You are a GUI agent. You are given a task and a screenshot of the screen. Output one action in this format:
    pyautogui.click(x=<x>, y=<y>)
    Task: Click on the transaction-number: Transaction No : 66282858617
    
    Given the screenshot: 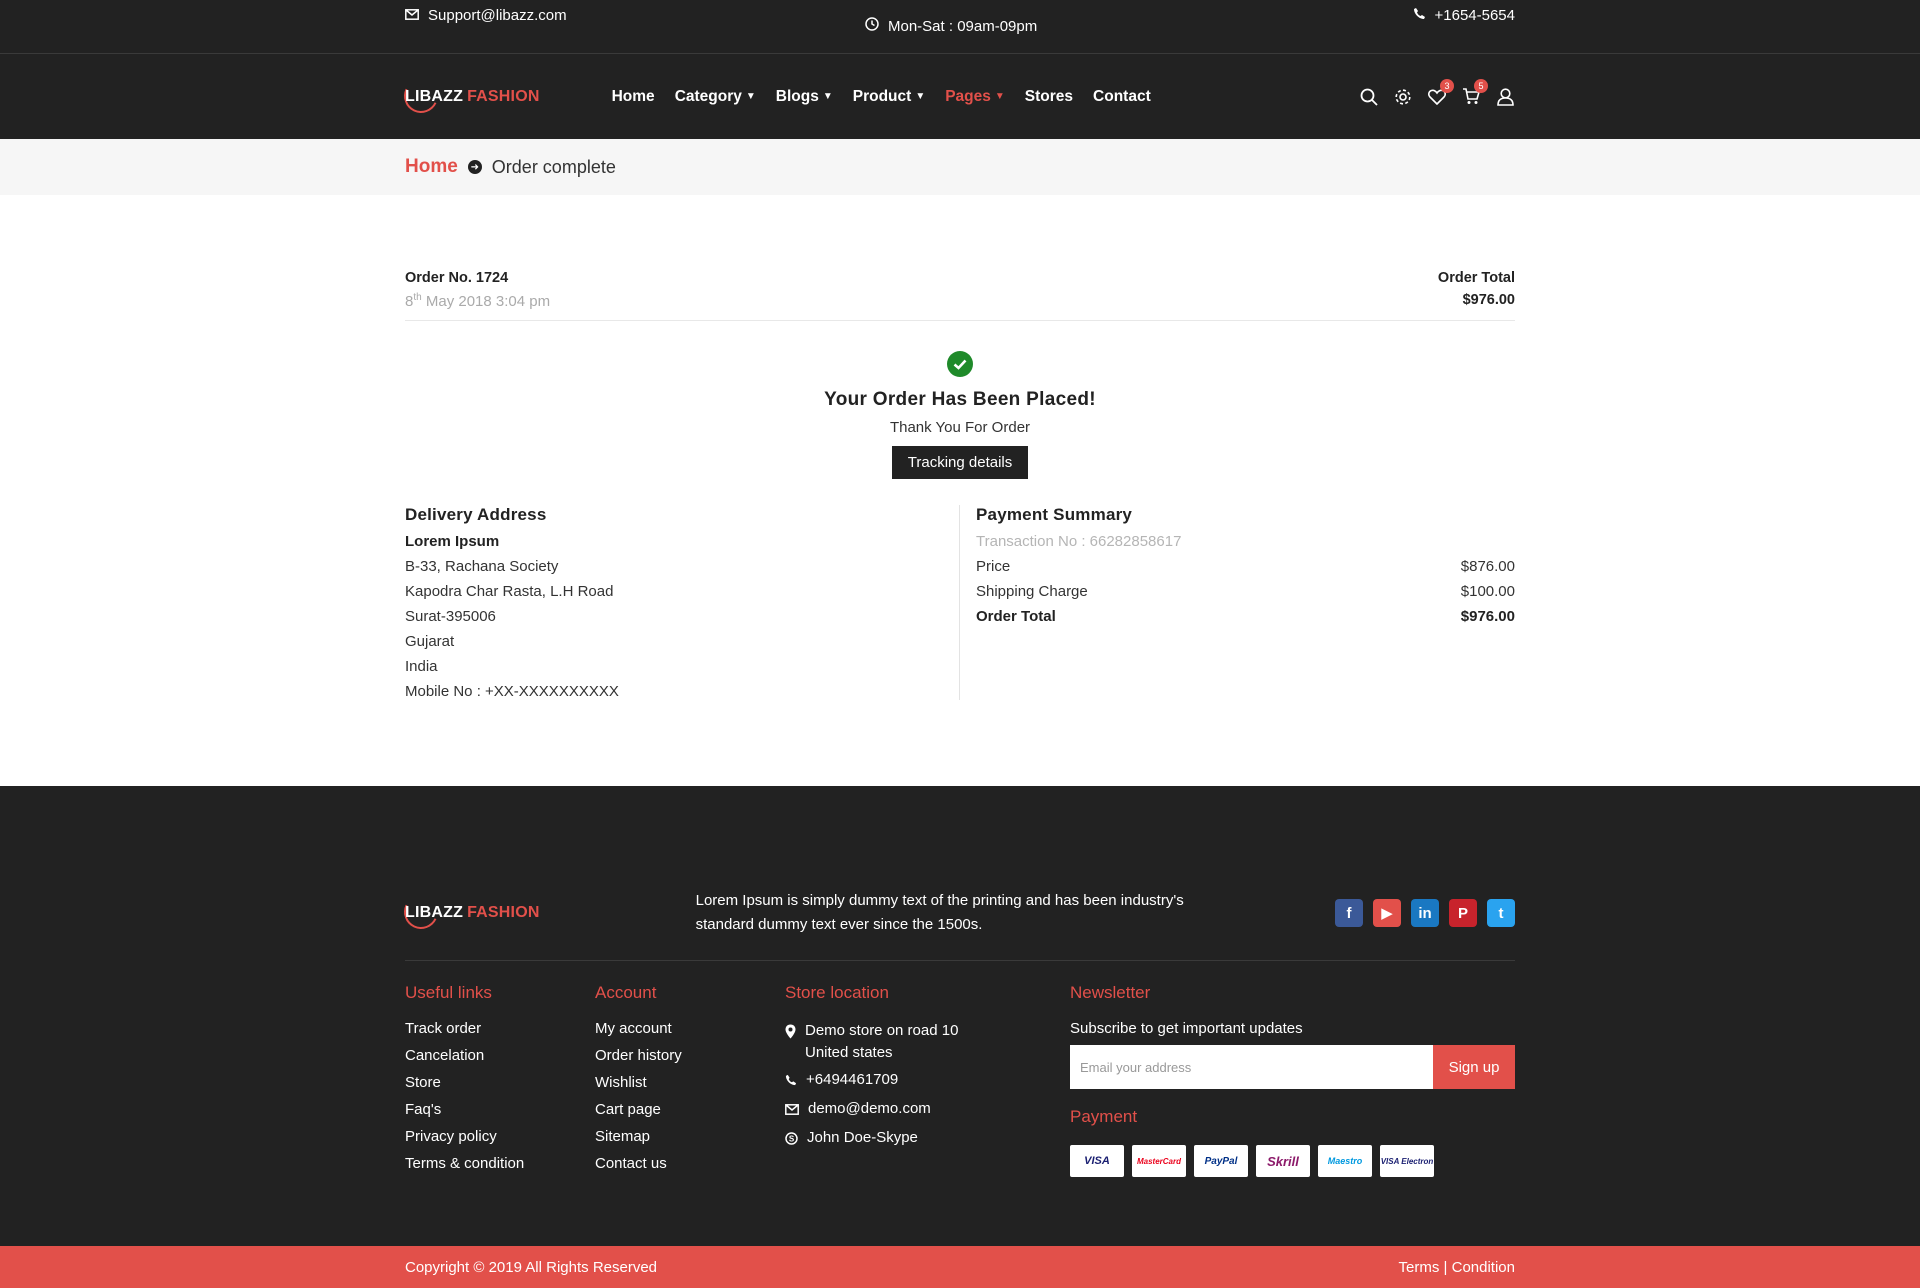 What is the action you would take?
    pyautogui.click(x=1079, y=541)
    